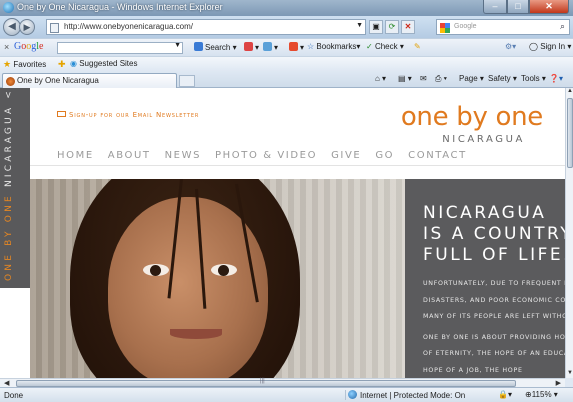 The height and width of the screenshot is (402, 573). I want to click on maximize-button: □, so click(518, 7).